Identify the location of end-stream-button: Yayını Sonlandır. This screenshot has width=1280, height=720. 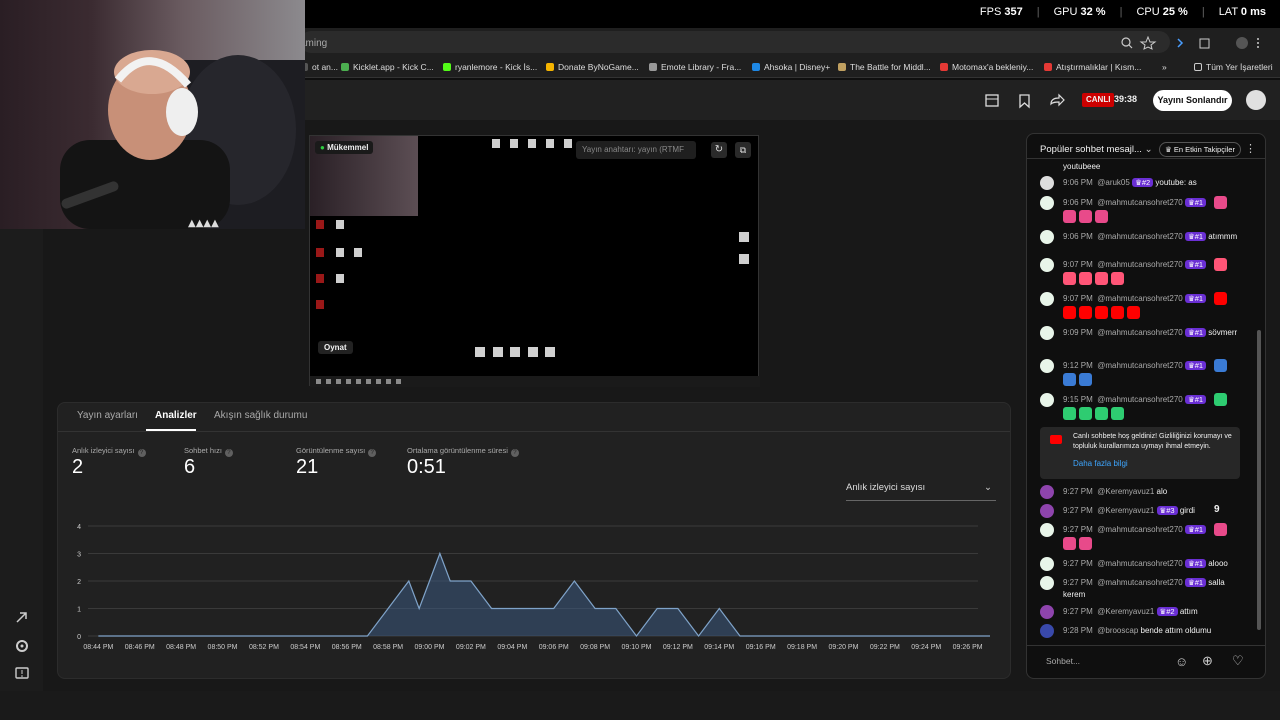
(1192, 100).